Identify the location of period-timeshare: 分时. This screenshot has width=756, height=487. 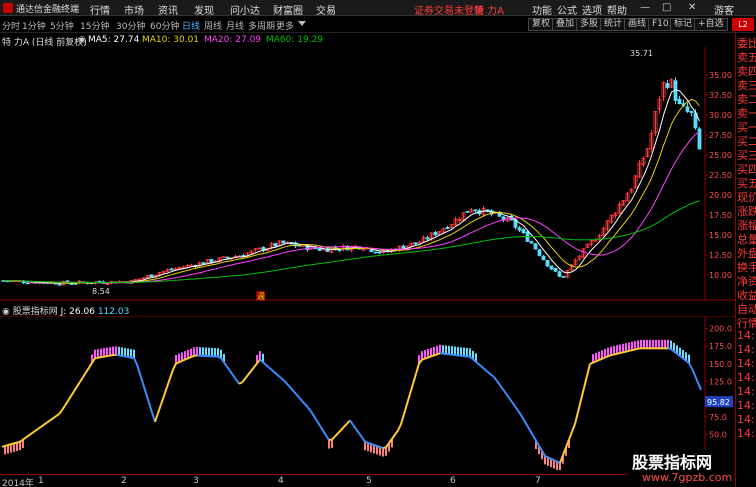
(11, 25).